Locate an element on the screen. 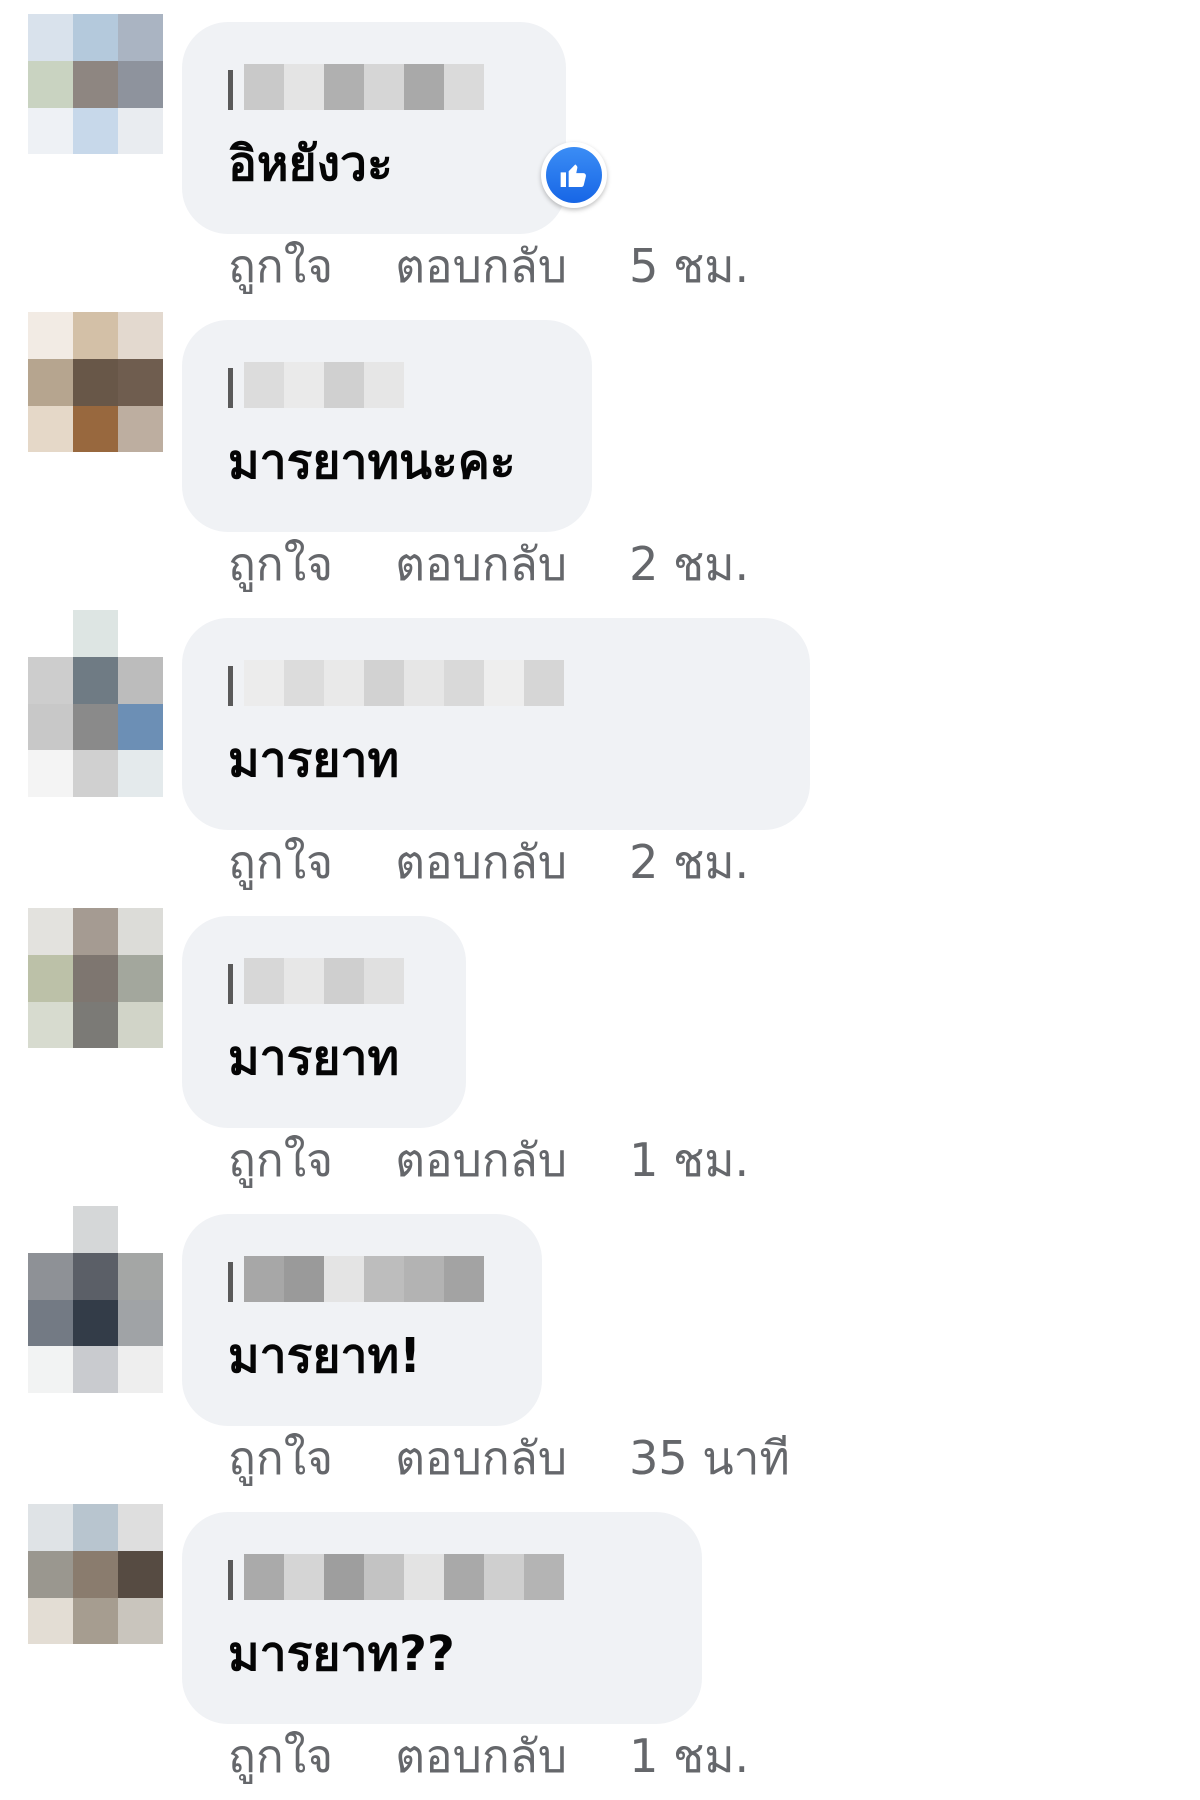 The width and height of the screenshot is (1200, 1800). comment-text: มารยาท is located at coordinates (314, 760).